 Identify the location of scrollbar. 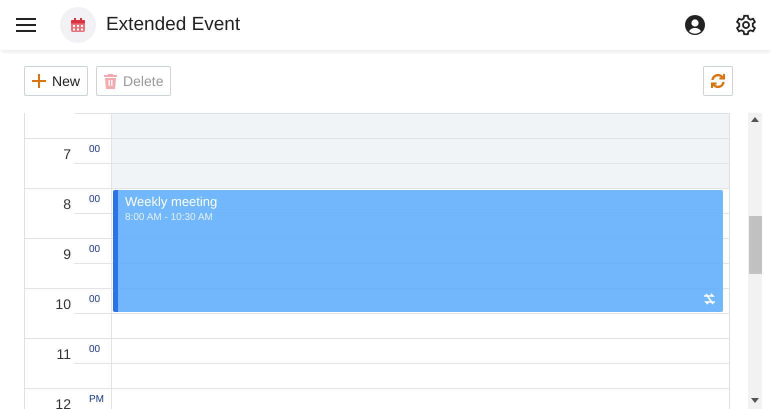
(755, 261).